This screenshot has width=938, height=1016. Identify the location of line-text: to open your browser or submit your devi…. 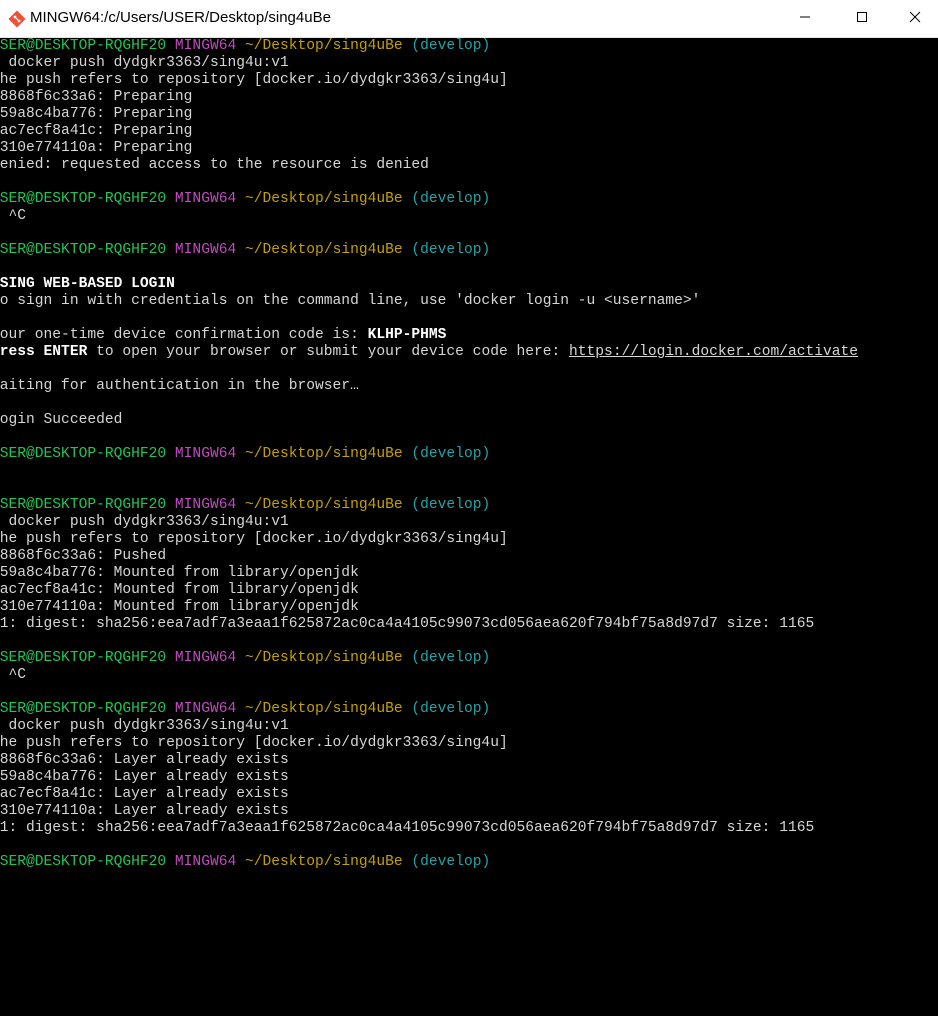
(328, 352).